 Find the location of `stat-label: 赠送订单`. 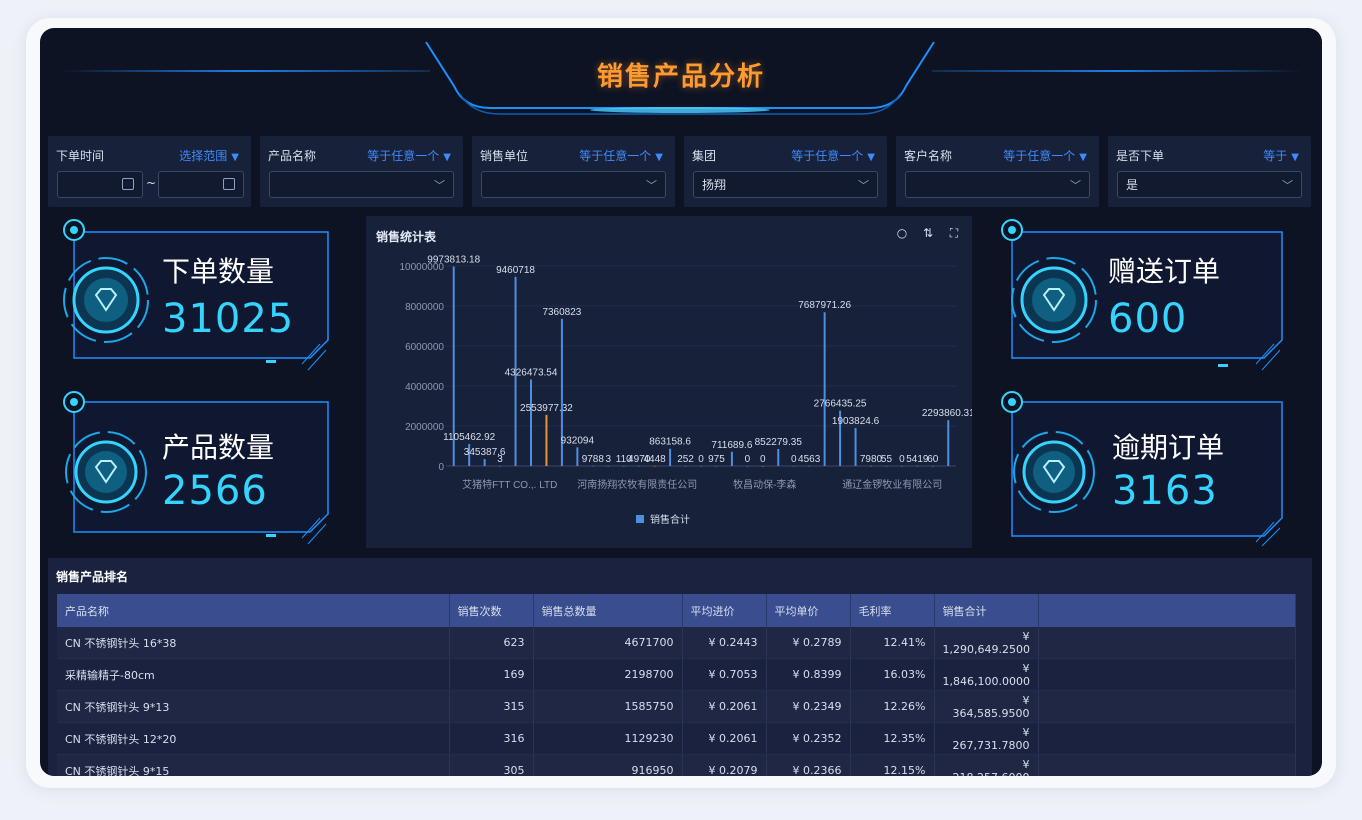

stat-label: 赠送订单 is located at coordinates (1164, 271).